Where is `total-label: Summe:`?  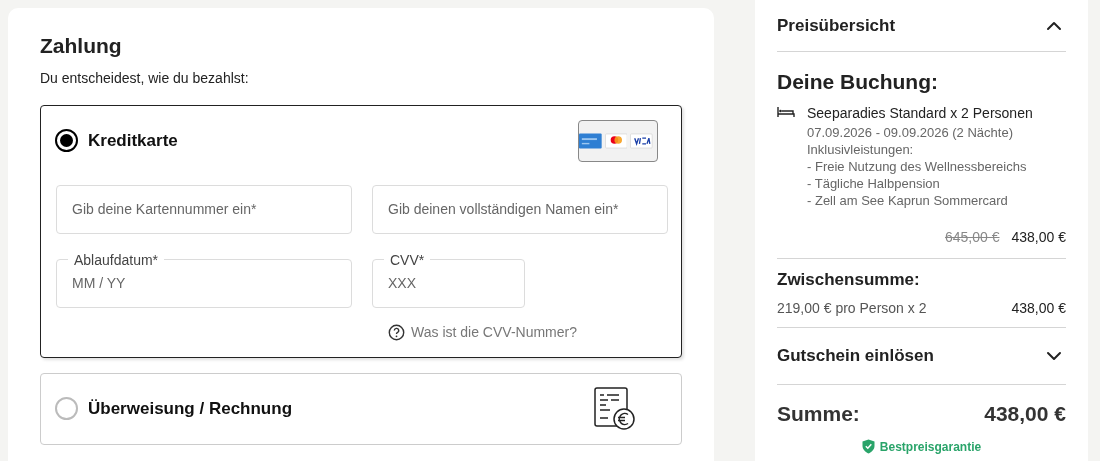 total-label: Summe: is located at coordinates (818, 414).